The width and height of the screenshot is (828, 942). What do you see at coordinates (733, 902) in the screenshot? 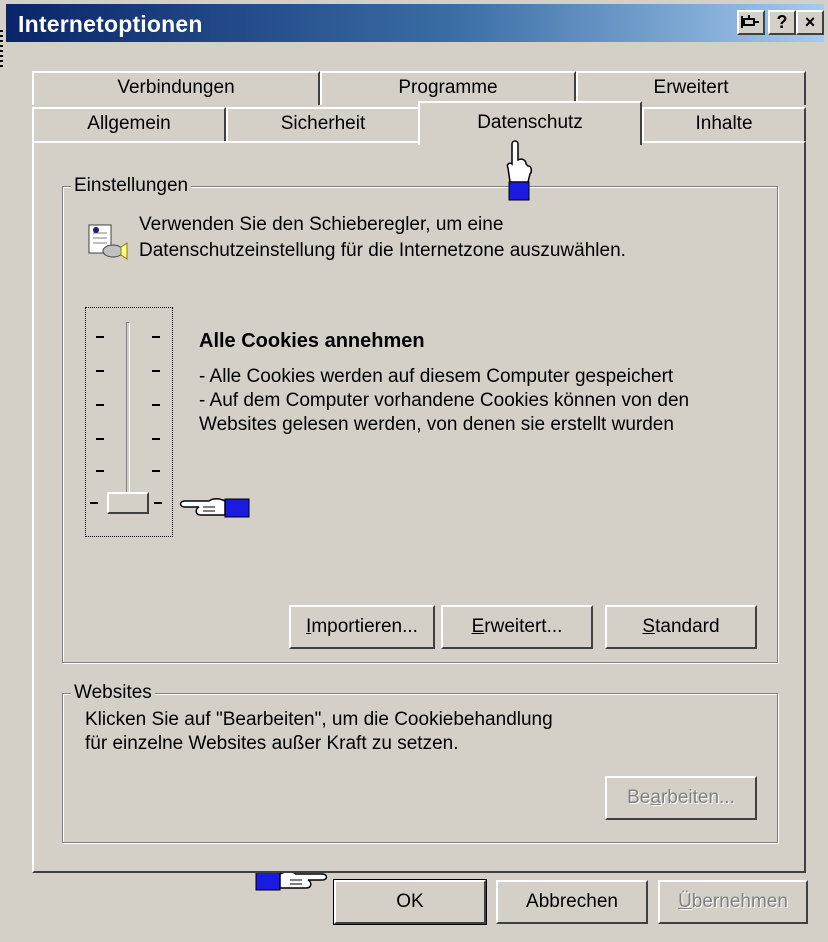
I see `apply-button: Übernehmen` at bounding box center [733, 902].